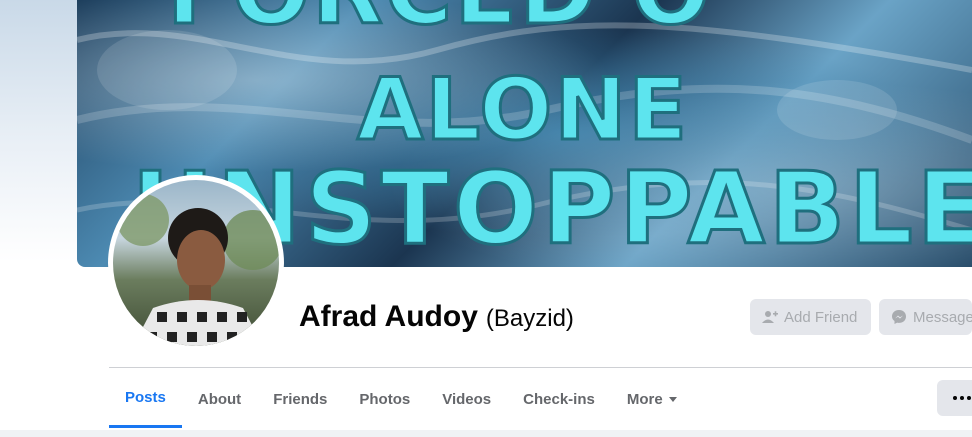  What do you see at coordinates (145, 399) in the screenshot?
I see `tab-posts: Posts` at bounding box center [145, 399].